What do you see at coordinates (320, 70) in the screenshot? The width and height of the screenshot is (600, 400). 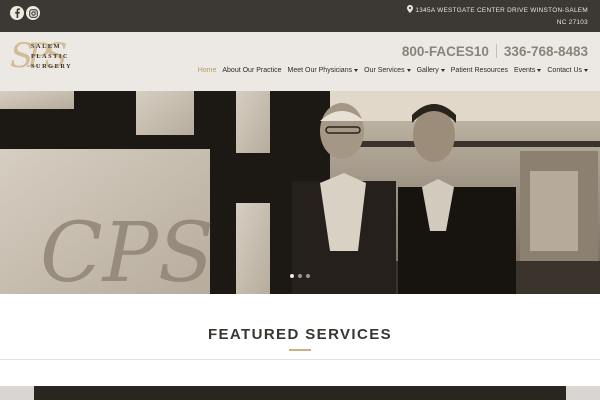 I see `nav-item-label: Meet Our Physicians` at bounding box center [320, 70].